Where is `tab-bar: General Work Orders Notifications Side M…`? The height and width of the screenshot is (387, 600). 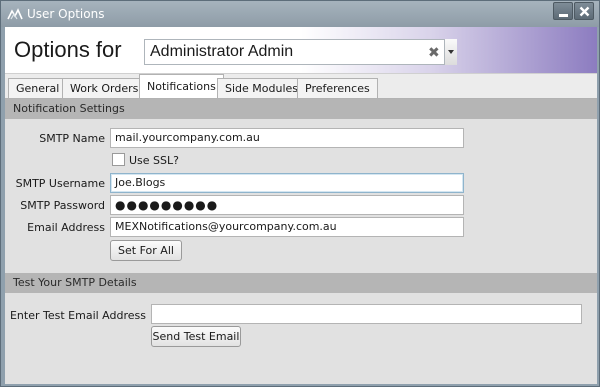
tab-bar: General Work Orders Notifications Side M… is located at coordinates (301, 86).